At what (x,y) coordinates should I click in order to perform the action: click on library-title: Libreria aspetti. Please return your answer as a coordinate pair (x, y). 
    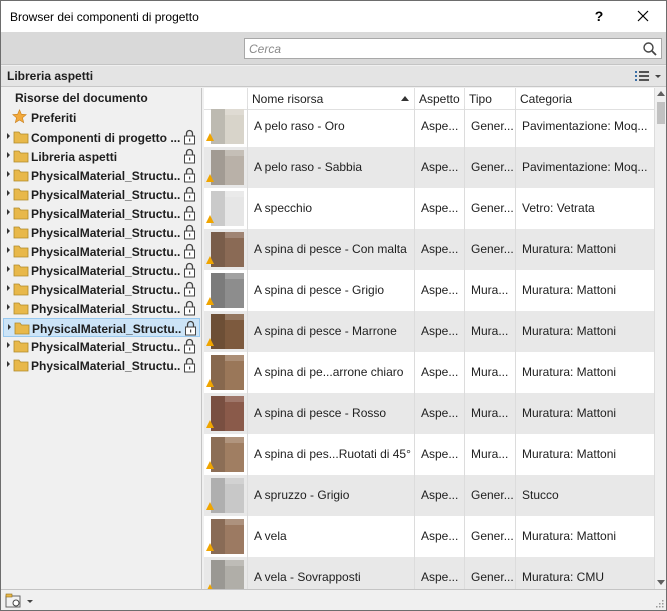
    Looking at the image, I should click on (50, 76).